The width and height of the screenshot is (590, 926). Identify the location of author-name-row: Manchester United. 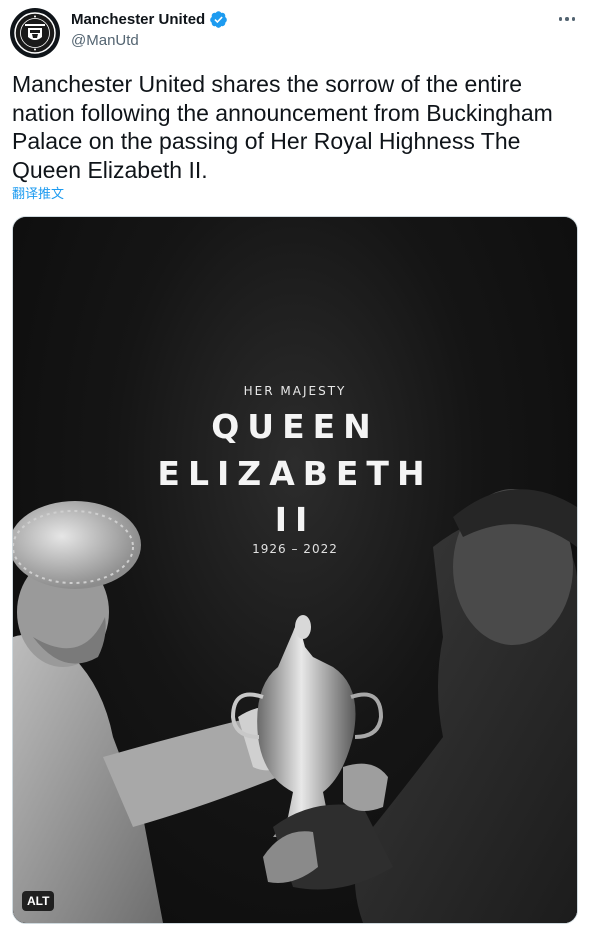
(149, 19).